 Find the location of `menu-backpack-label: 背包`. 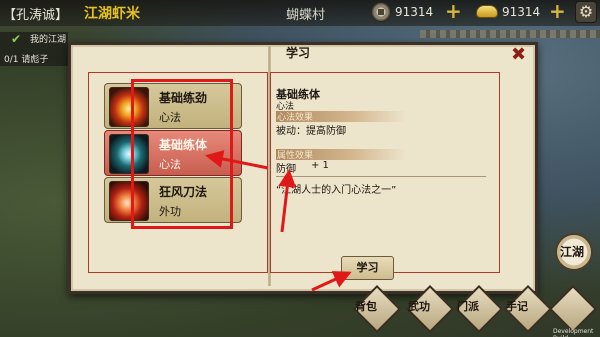

menu-backpack-label: 背包 is located at coordinates (366, 306).